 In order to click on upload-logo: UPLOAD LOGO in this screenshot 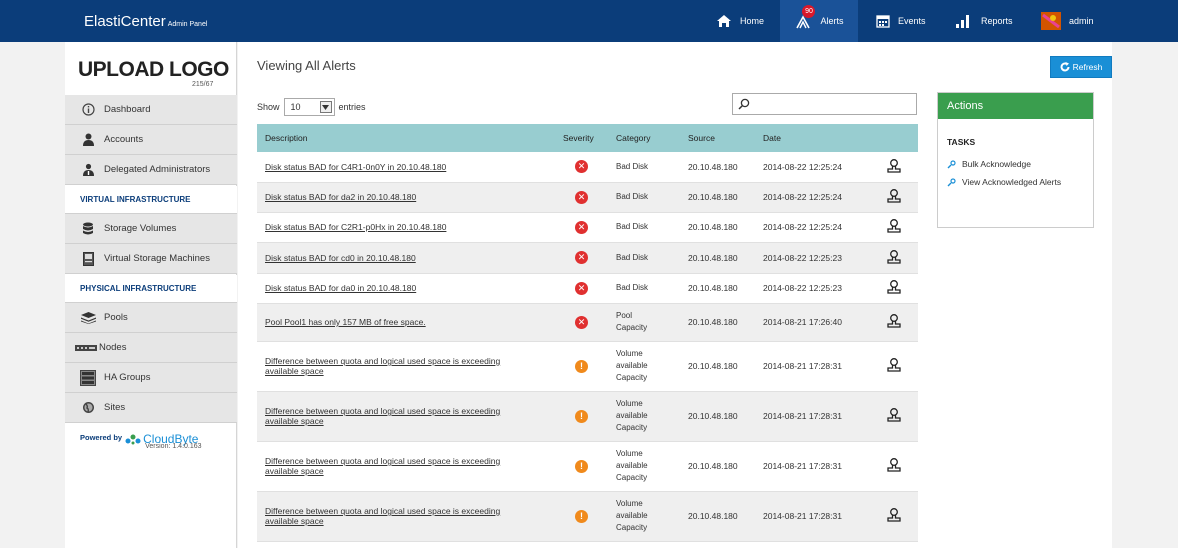, I will do `click(153, 70)`.